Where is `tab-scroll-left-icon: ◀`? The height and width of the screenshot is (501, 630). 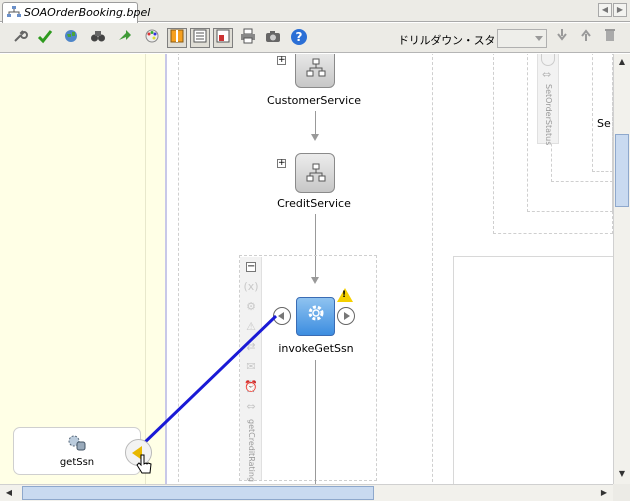 tab-scroll-left-icon: ◀ is located at coordinates (605, 10).